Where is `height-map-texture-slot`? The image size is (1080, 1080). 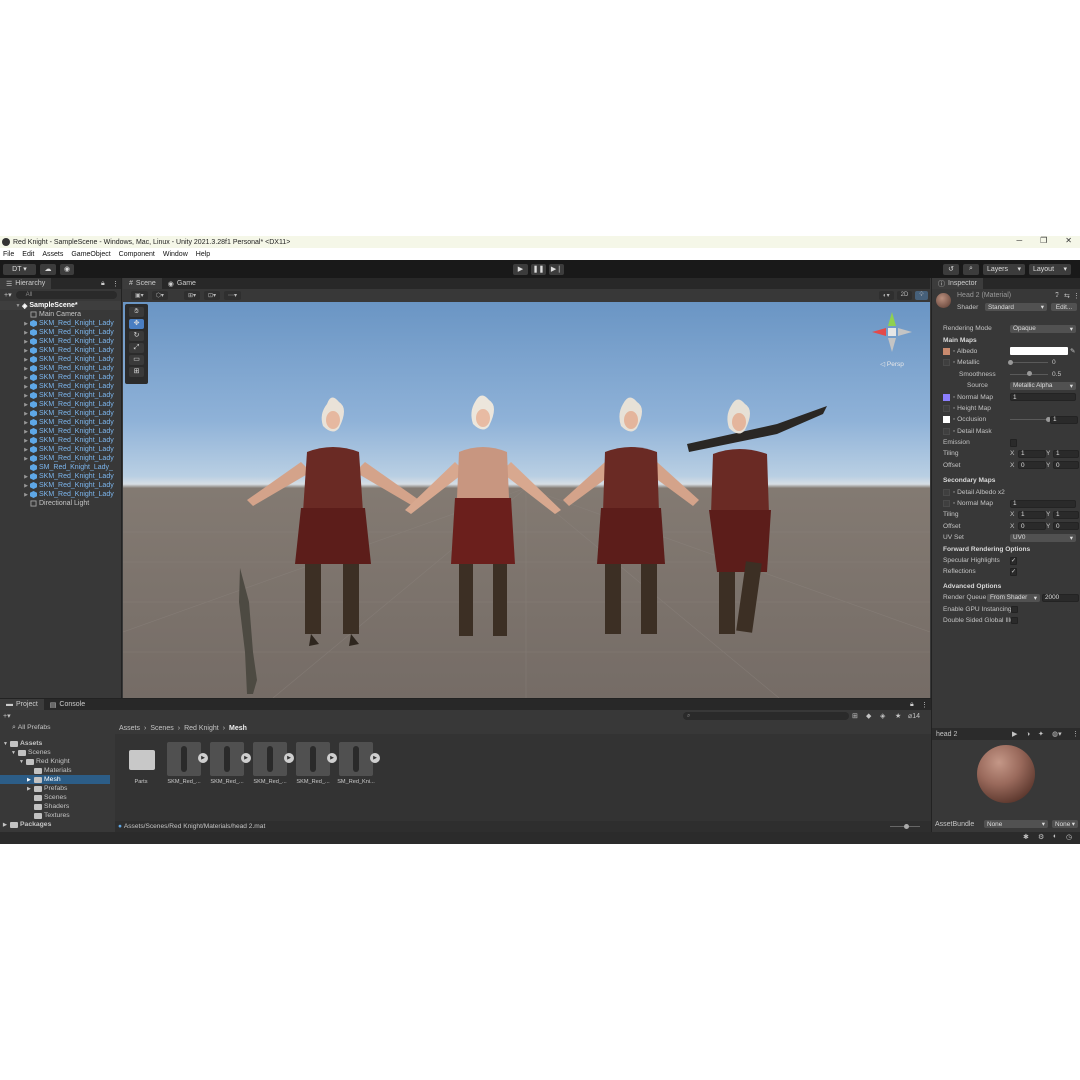
height-map-texture-slot is located at coordinates (946, 408).